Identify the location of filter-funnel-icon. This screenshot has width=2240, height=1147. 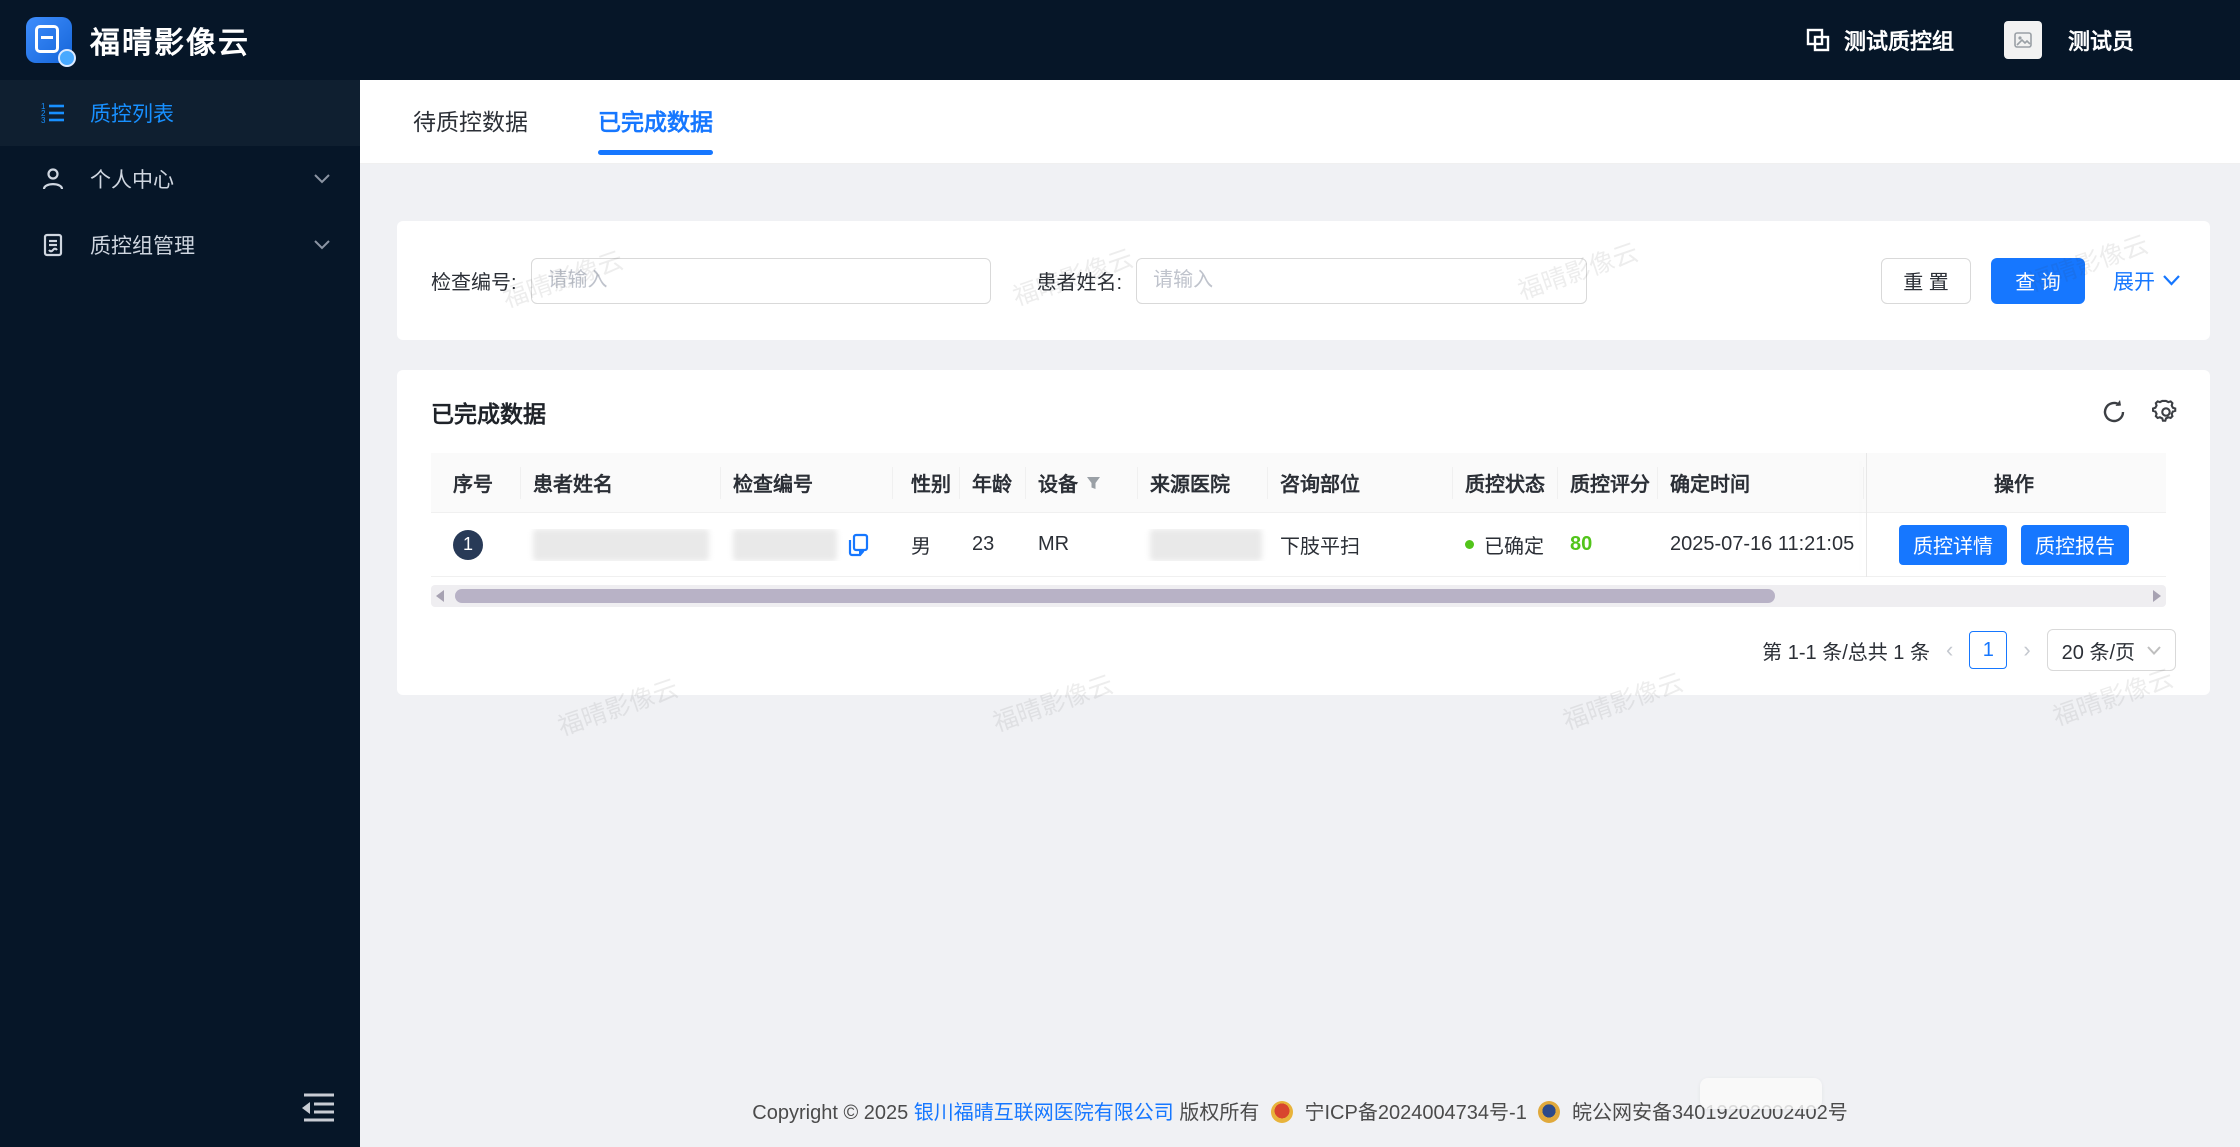
(1093, 483).